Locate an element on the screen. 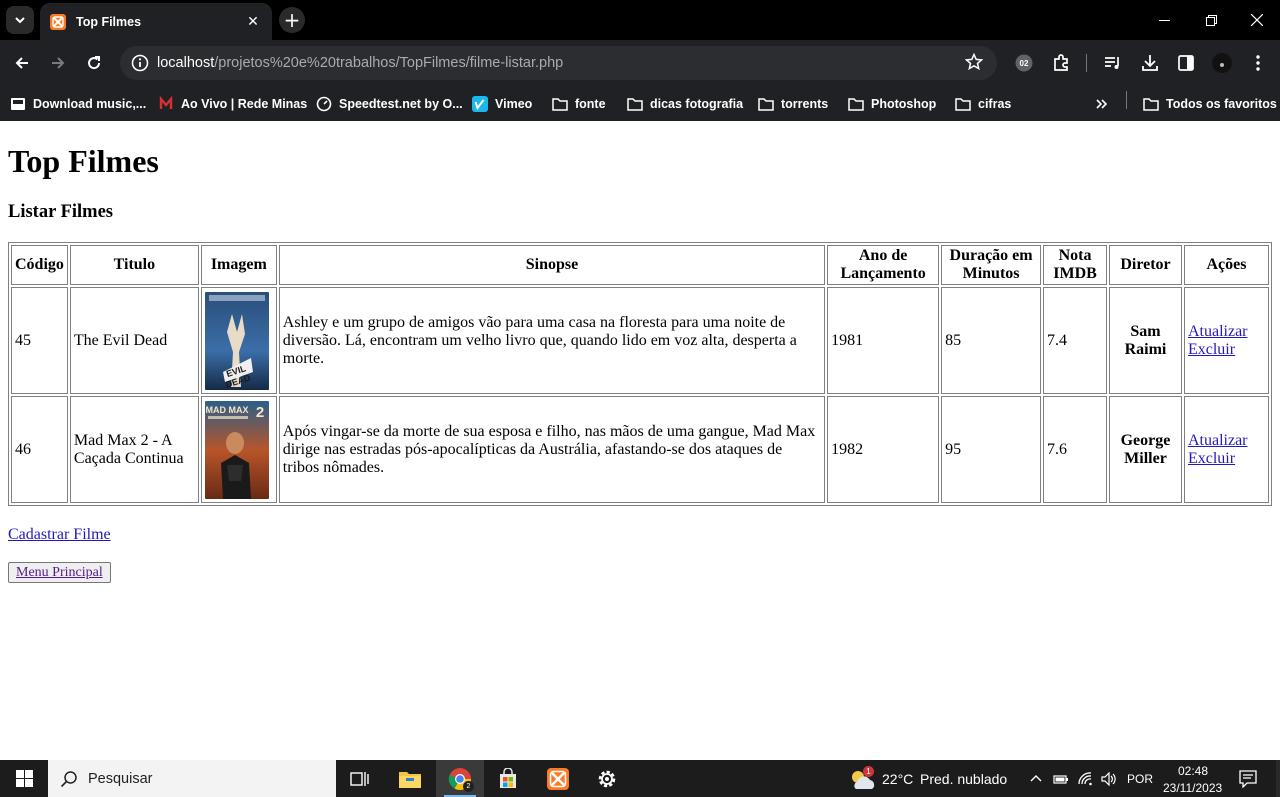  site-info-icon is located at coordinates (140, 63).